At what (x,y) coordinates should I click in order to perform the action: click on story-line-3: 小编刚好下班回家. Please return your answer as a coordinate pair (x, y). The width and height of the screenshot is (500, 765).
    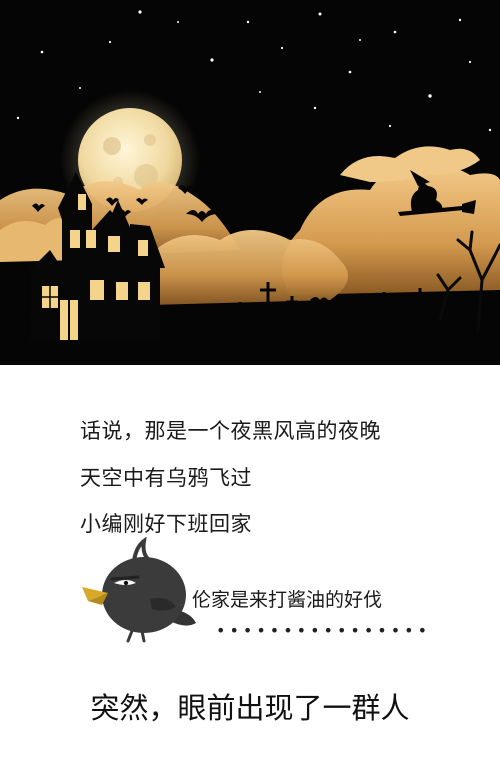
    Looking at the image, I should click on (166, 524).